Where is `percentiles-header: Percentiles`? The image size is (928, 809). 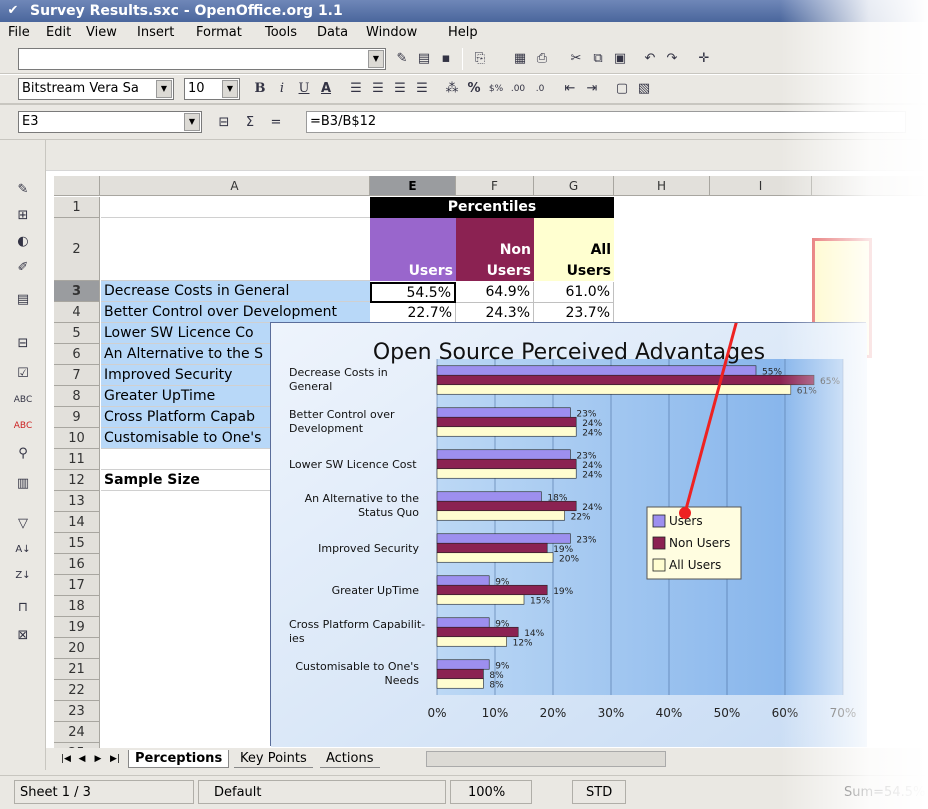 percentiles-header: Percentiles is located at coordinates (492, 207).